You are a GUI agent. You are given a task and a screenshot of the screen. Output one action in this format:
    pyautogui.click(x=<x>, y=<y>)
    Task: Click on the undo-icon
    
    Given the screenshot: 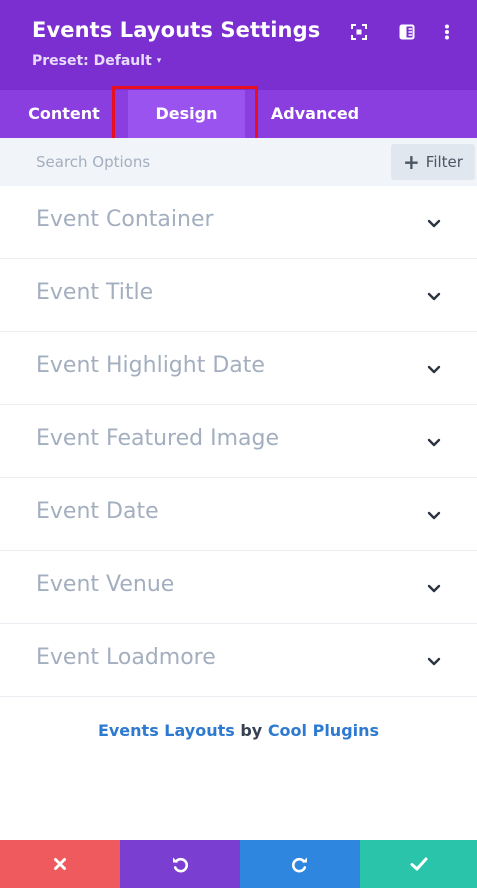 What is the action you would take?
    pyautogui.click(x=180, y=865)
    